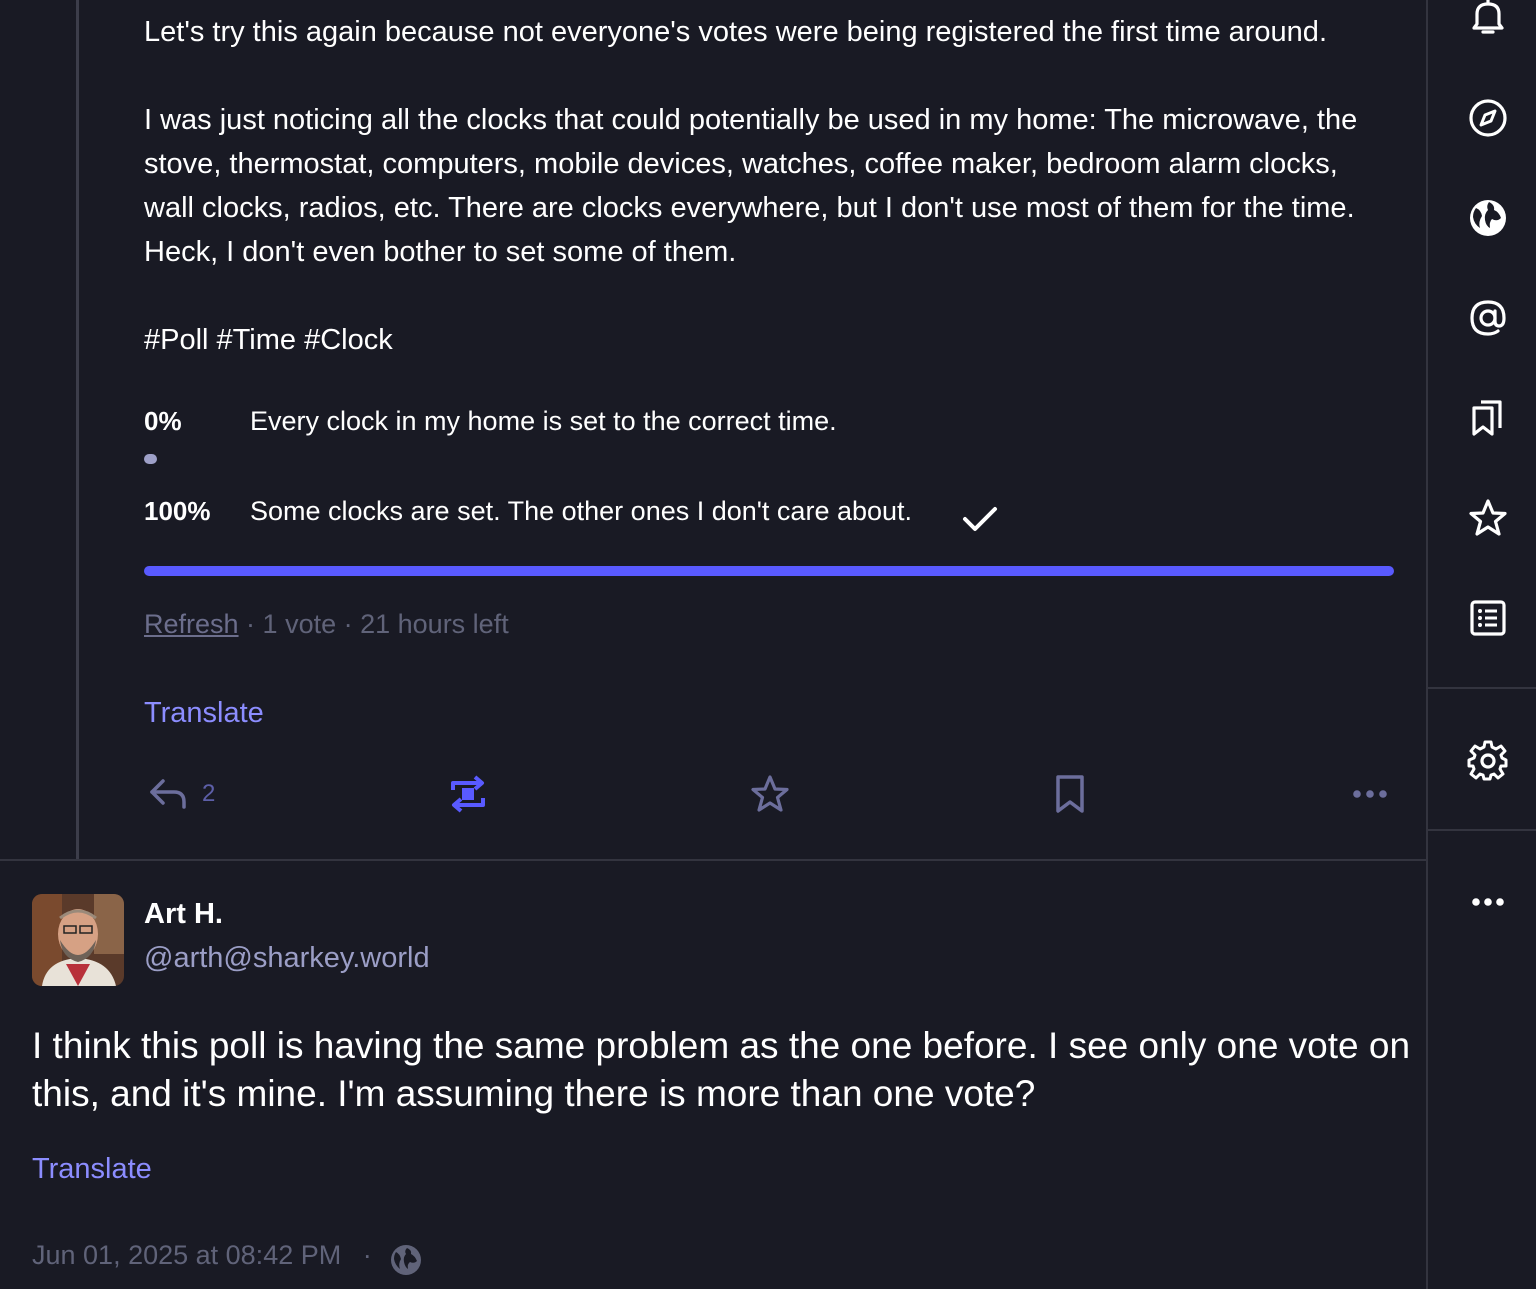 This screenshot has width=1536, height=1289. What do you see at coordinates (191, 624) in the screenshot?
I see `poll-refresh-link: Refresh` at bounding box center [191, 624].